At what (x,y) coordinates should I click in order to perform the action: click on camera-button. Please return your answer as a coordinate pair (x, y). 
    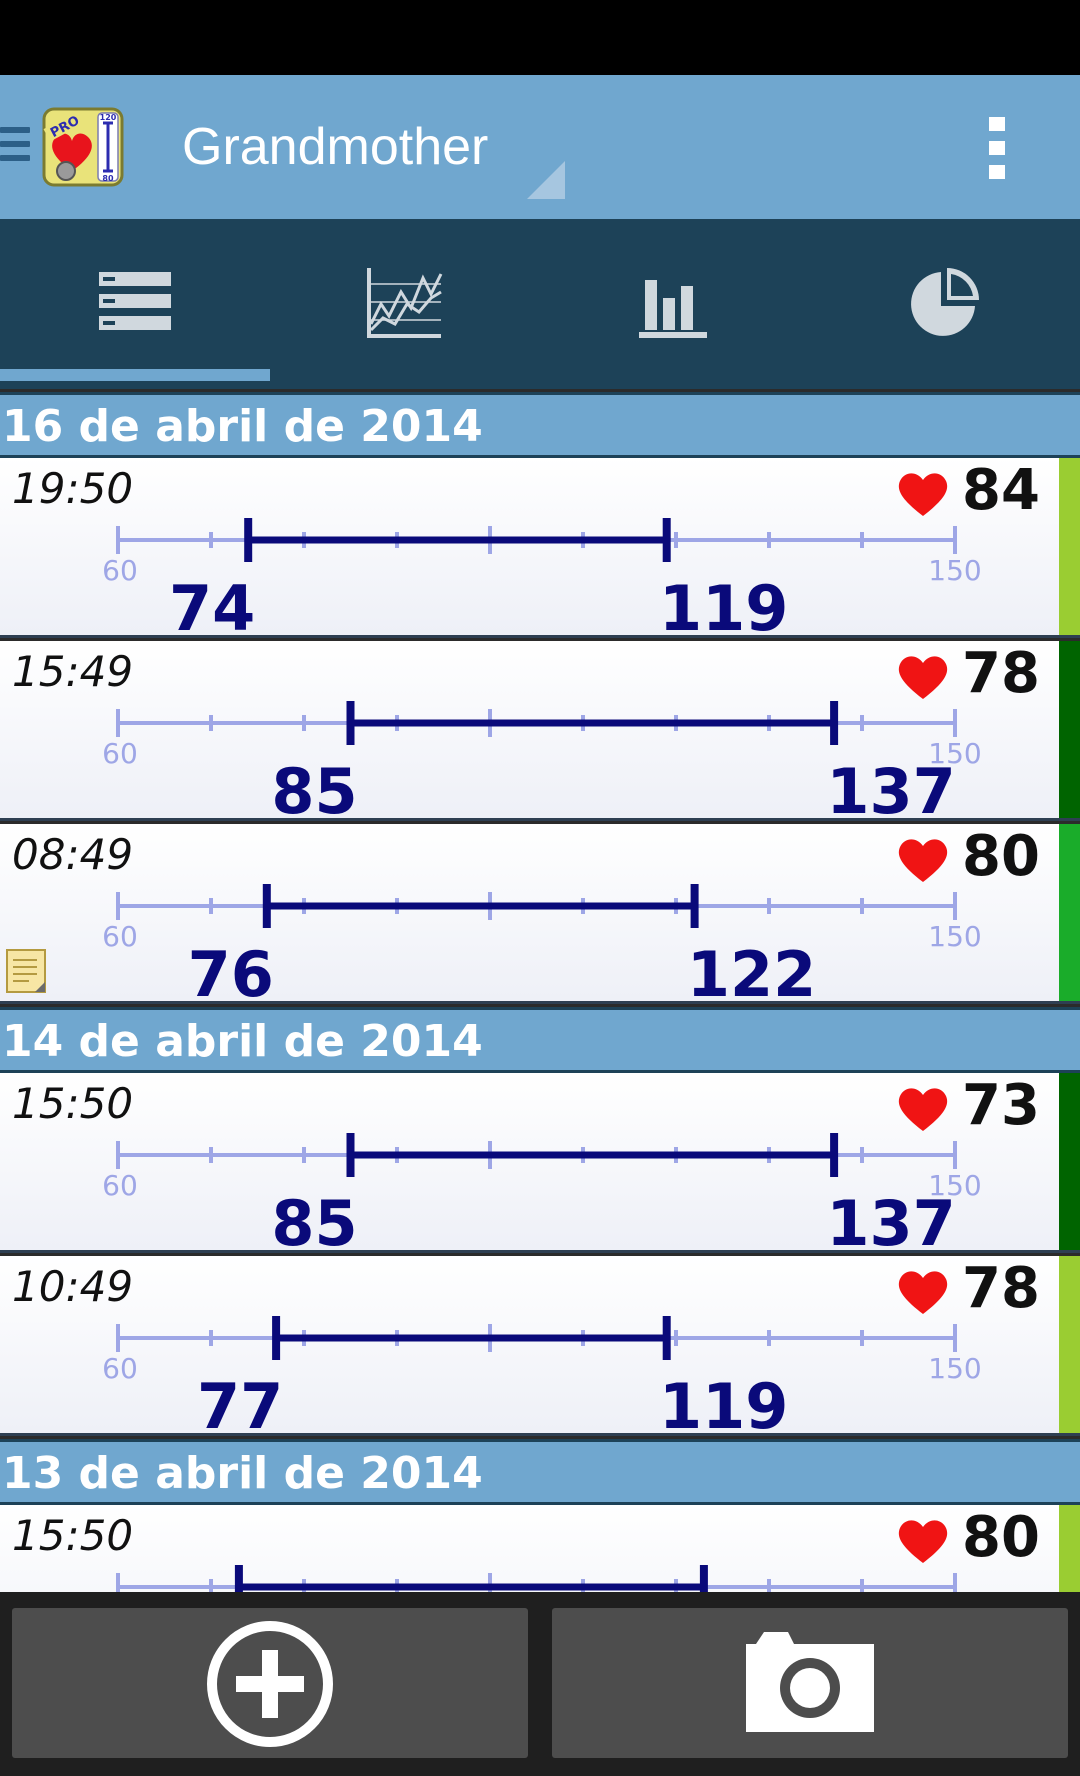
    Looking at the image, I should click on (810, 1683).